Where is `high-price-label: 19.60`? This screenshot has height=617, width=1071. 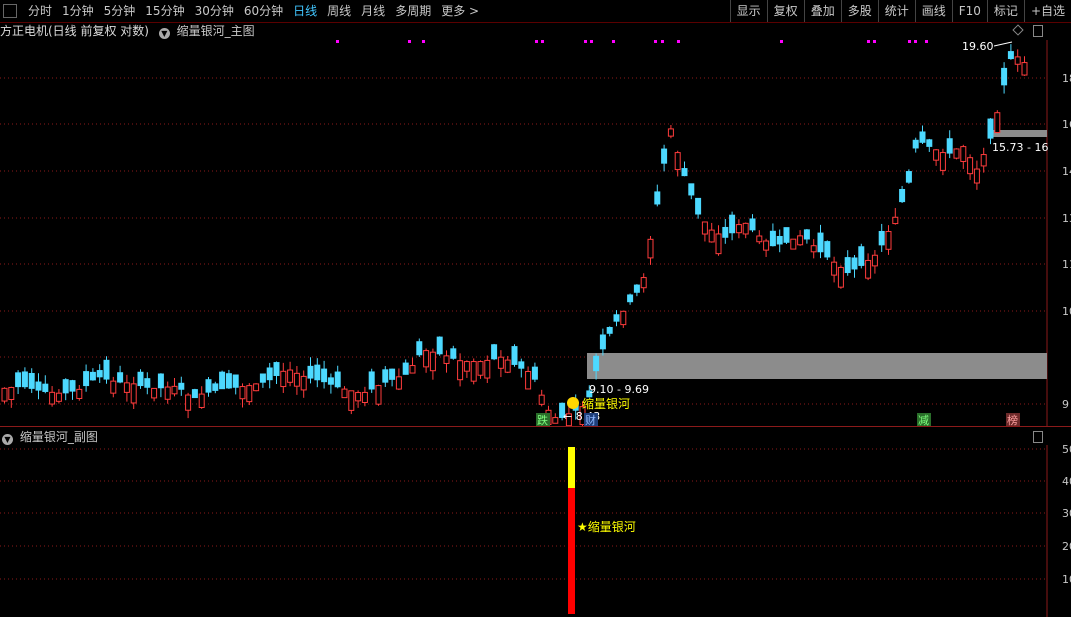
high-price-label: 19.60 is located at coordinates (978, 46).